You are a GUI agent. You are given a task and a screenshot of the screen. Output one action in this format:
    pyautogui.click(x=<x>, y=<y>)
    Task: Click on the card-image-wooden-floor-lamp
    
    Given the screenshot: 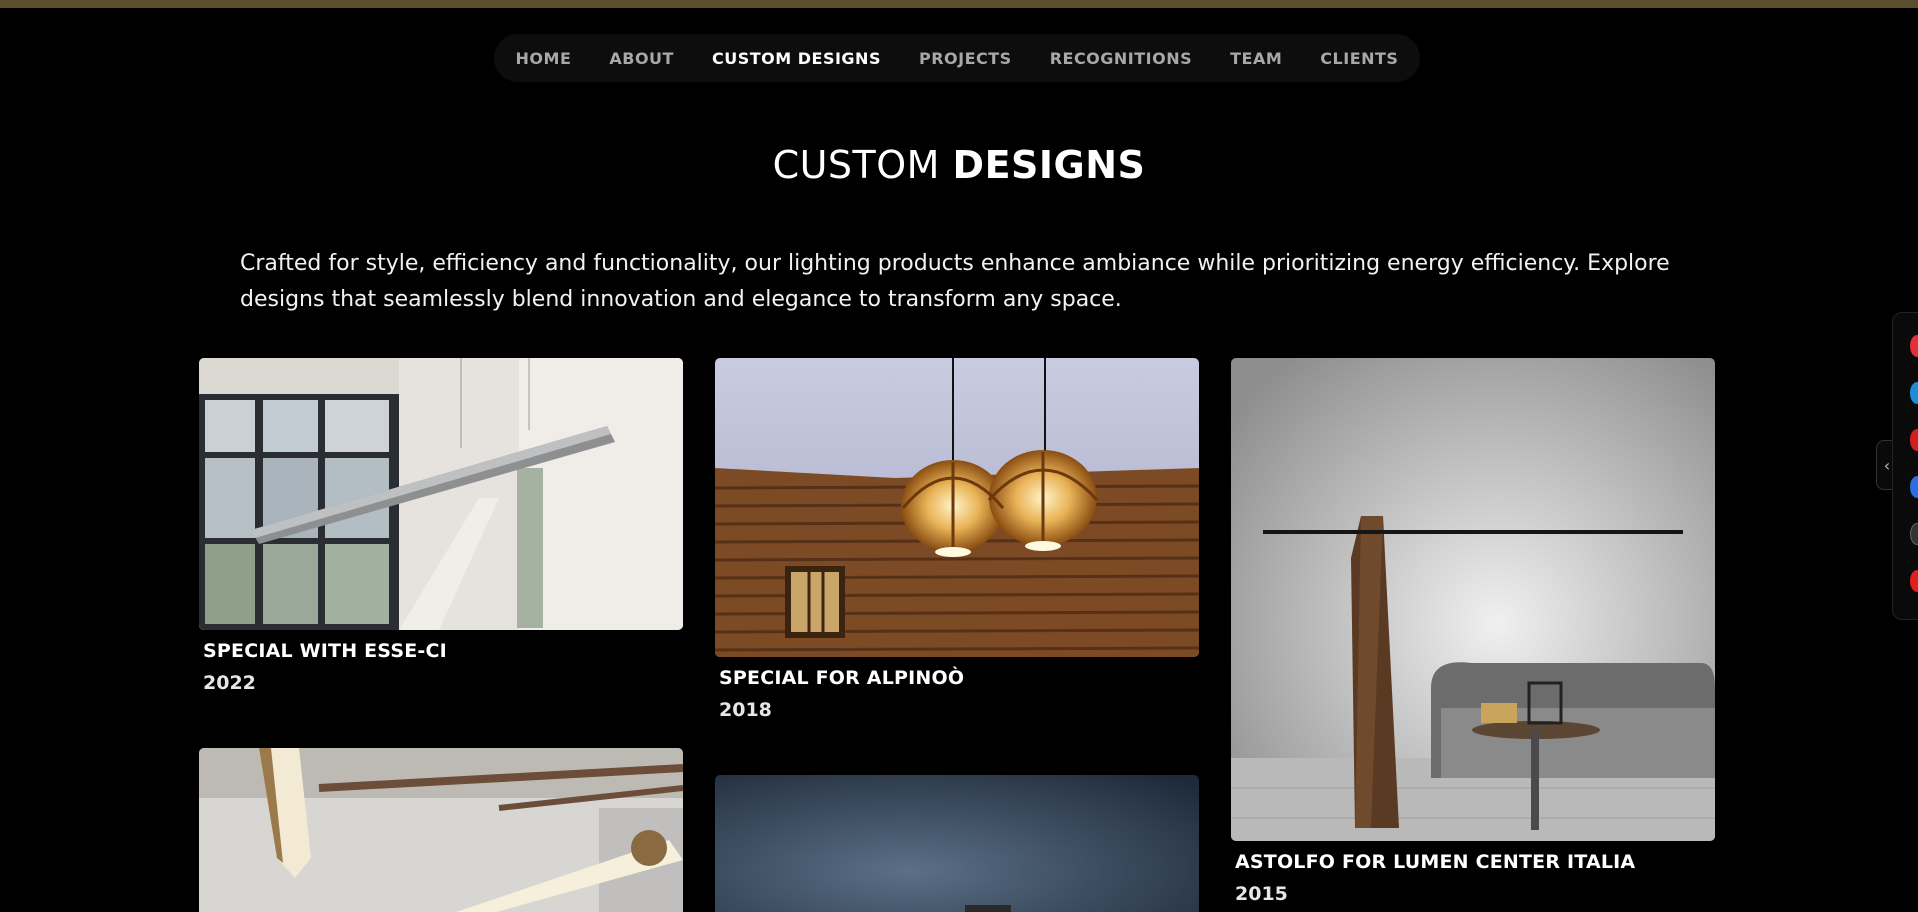 What is the action you would take?
    pyautogui.click(x=1473, y=599)
    